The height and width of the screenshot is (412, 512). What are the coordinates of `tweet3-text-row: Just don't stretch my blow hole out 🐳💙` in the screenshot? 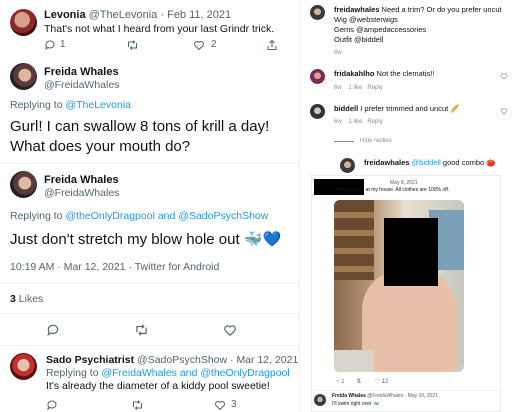 It's located at (145, 240).